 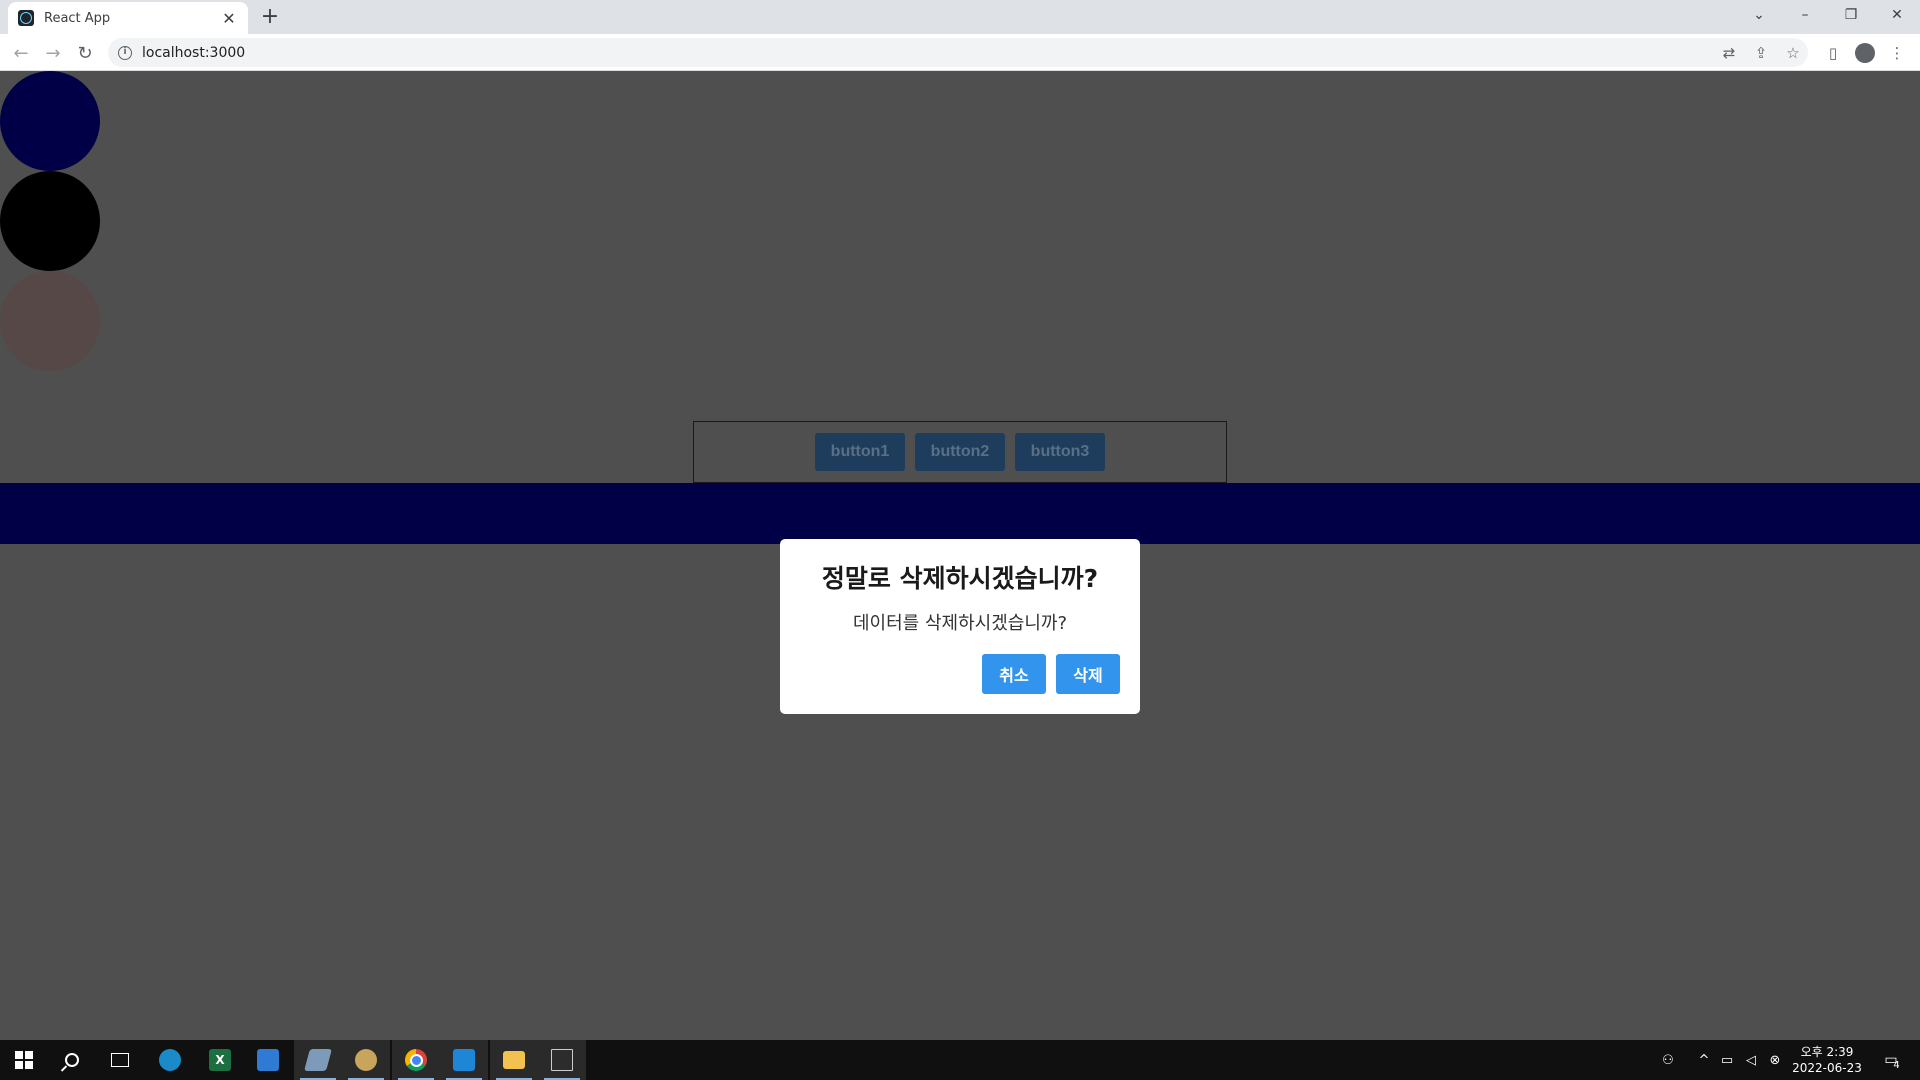 What do you see at coordinates (21, 53) in the screenshot?
I see `back-button: ←` at bounding box center [21, 53].